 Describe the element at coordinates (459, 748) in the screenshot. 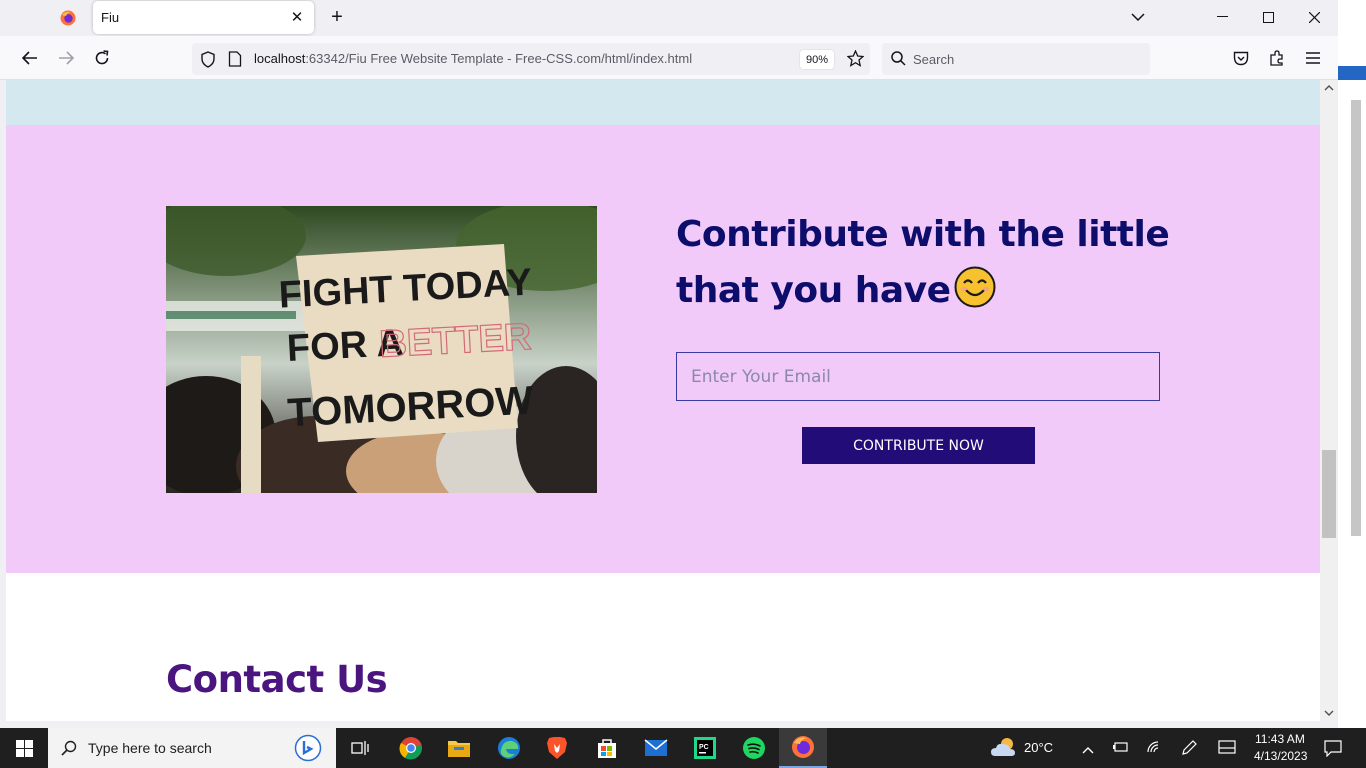

I see `file-explorer-icon` at that location.